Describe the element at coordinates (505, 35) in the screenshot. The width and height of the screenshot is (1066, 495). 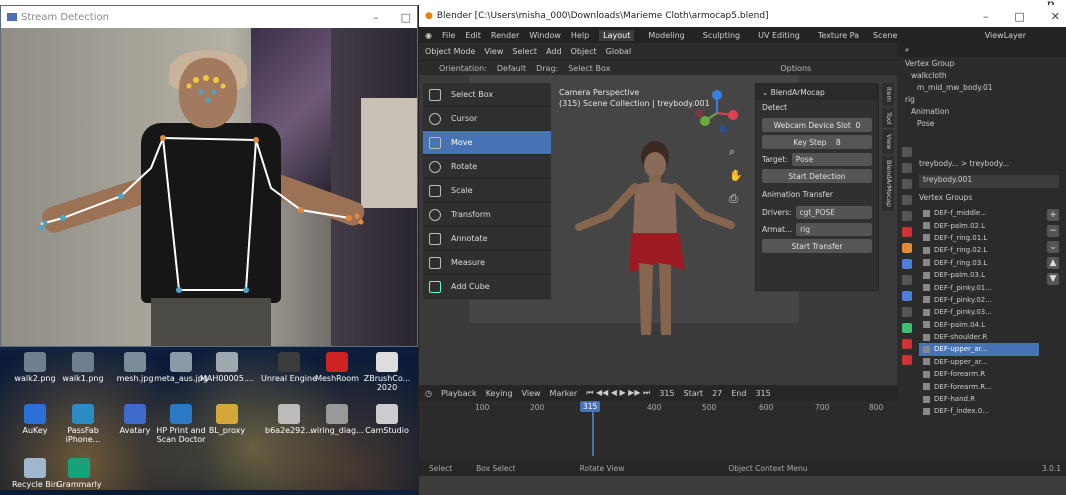
I see `menu-render: Render` at that location.